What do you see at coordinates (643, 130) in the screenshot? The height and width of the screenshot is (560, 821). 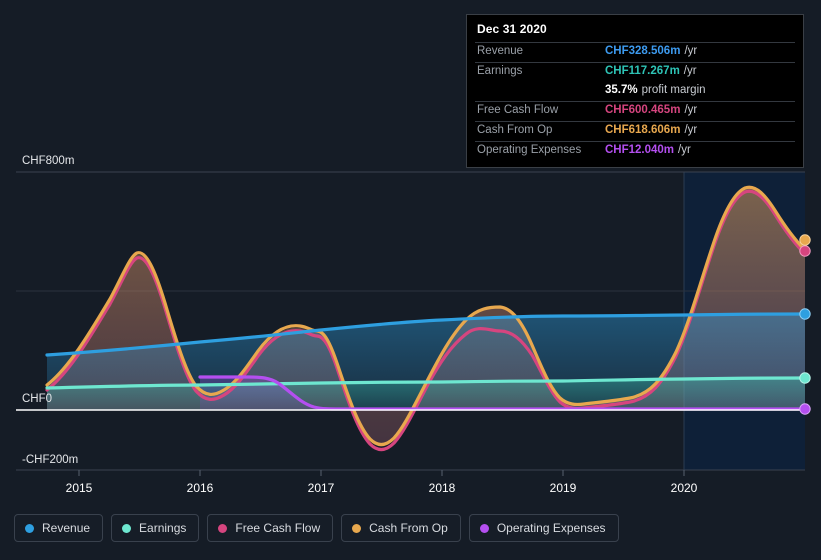 I see `tooltip-value-cash-from-op: CHF618.606m` at bounding box center [643, 130].